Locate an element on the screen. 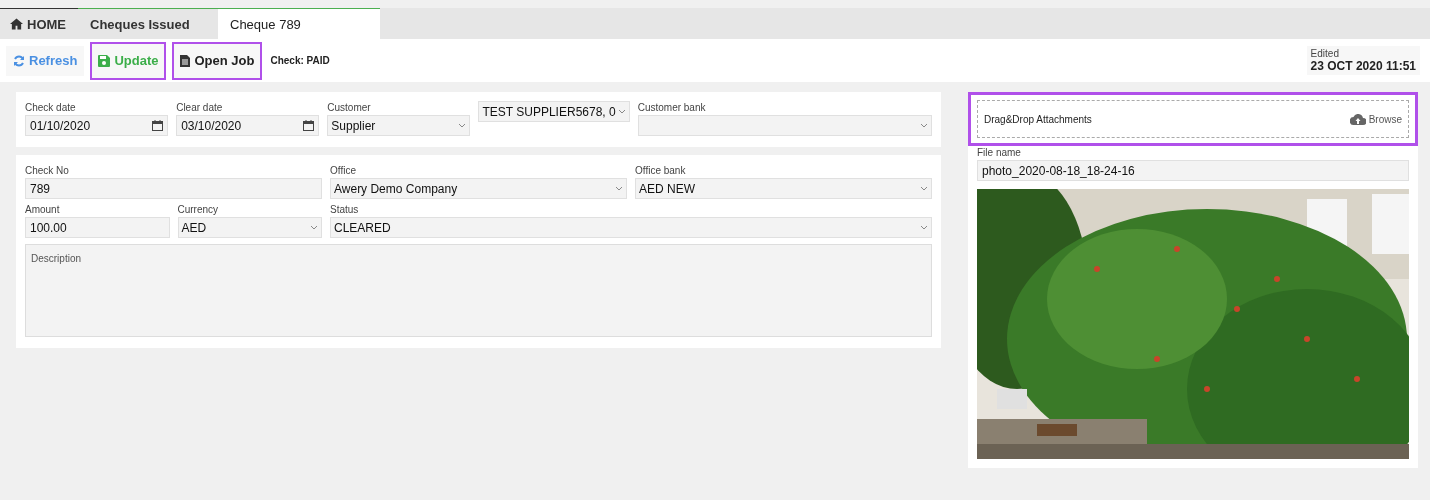 This screenshot has height=500, width=1430. field-label: Check No is located at coordinates (47, 171).